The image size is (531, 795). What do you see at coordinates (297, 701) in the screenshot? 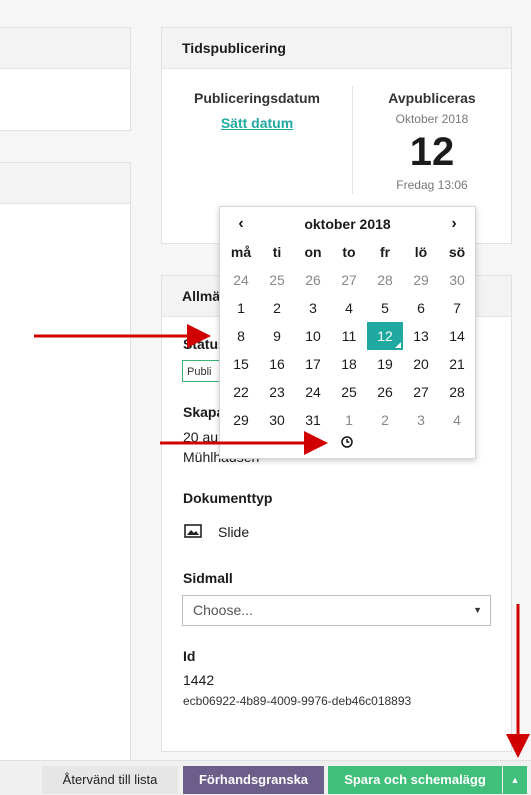
I see `guid-value: ecb06922-4b89-4009-9976-deb46c018893` at bounding box center [297, 701].